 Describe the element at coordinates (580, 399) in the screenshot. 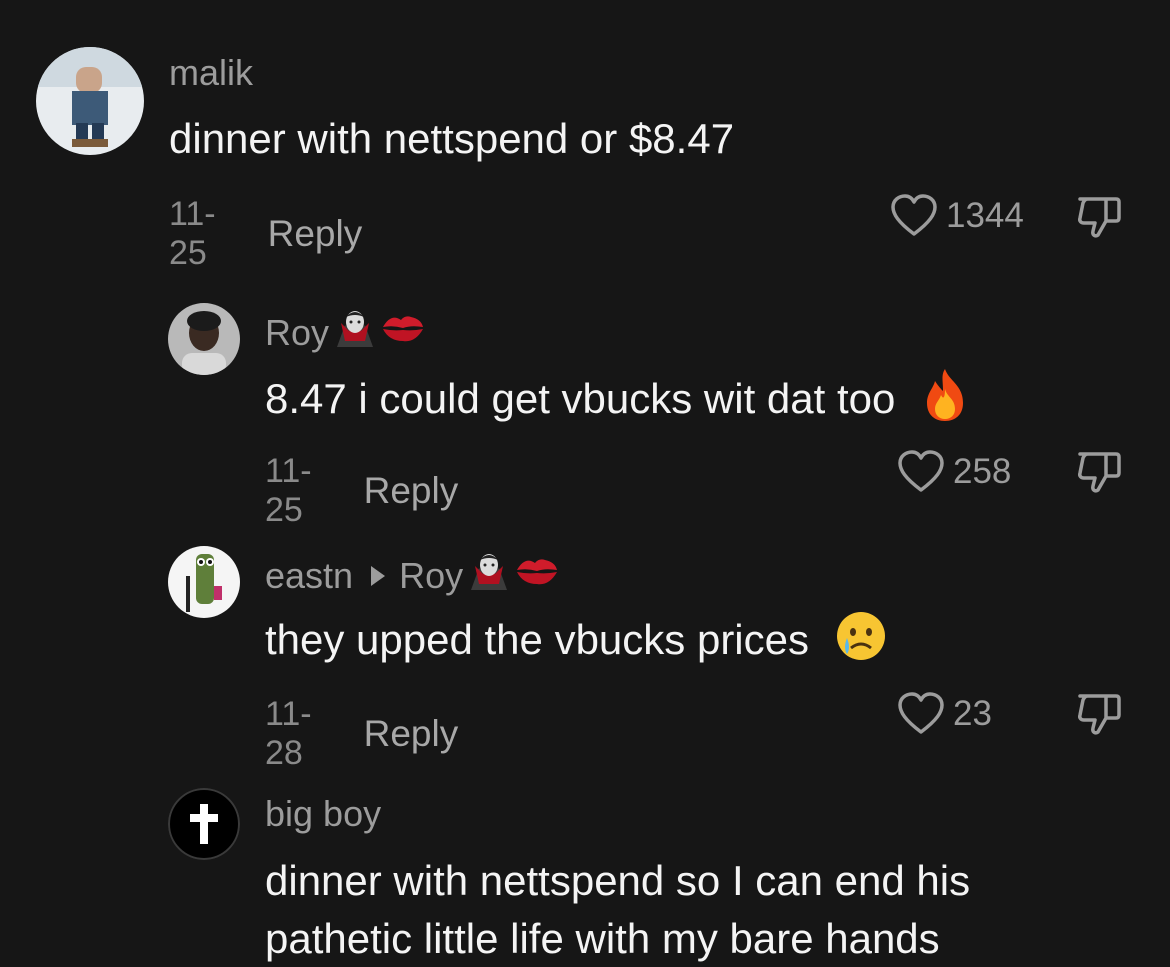

I see `comment-text-content: 8.47 i could get vbucks wit dat too` at that location.